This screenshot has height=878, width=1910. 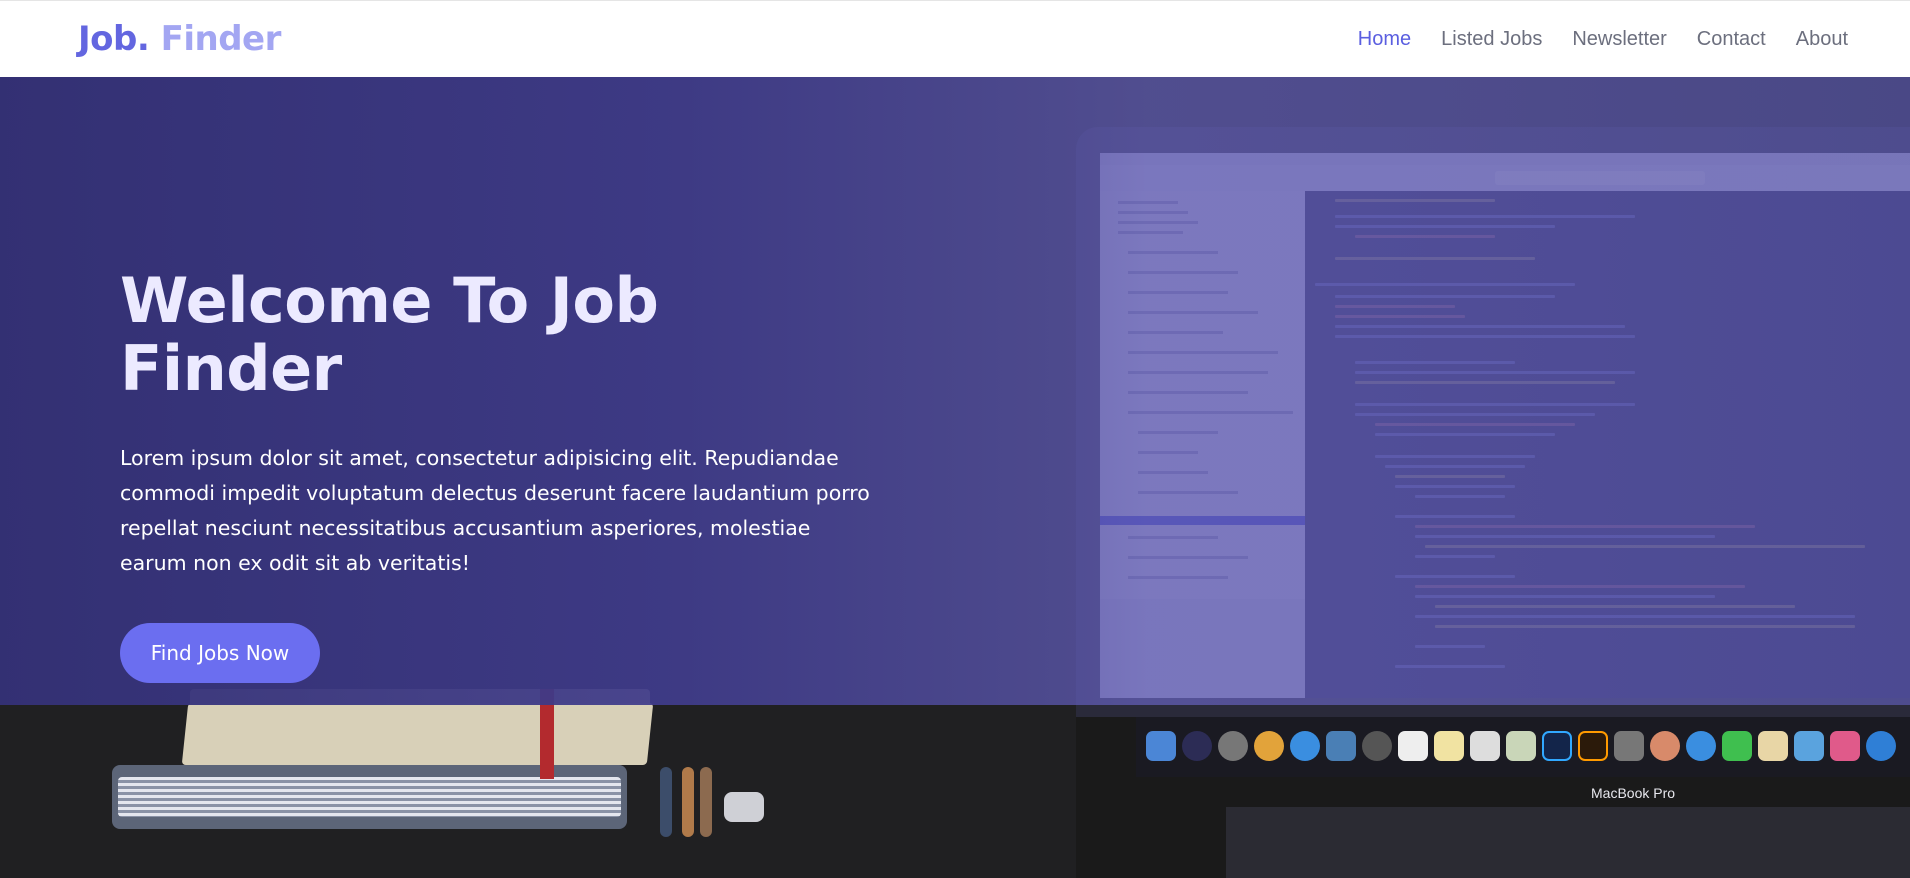 I want to click on numbers-icon, so click(x=1809, y=746).